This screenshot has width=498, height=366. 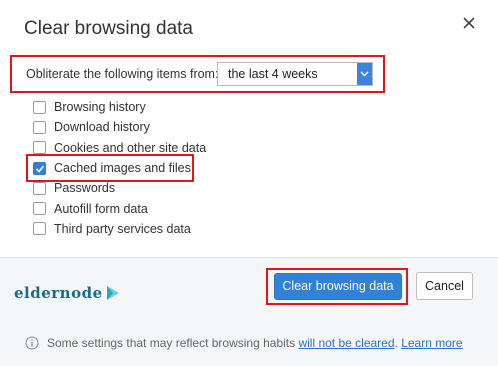 I want to click on eldernode-logo: eldernode, so click(x=67, y=293).